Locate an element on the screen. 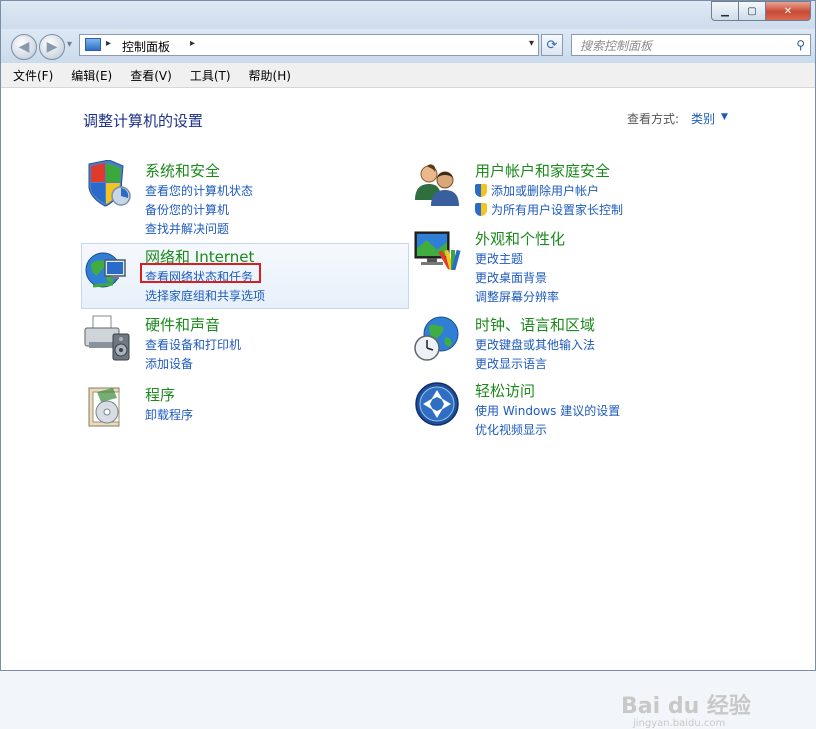  annotation-red-box is located at coordinates (200, 273).